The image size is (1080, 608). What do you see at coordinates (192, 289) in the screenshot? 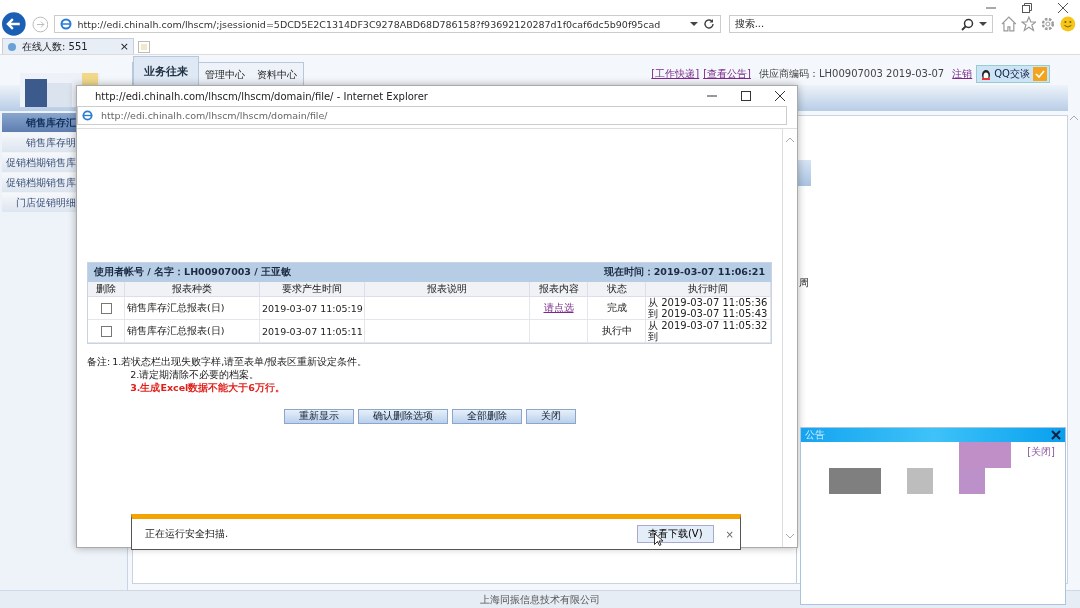
I see `column-header: 报表种类` at bounding box center [192, 289].